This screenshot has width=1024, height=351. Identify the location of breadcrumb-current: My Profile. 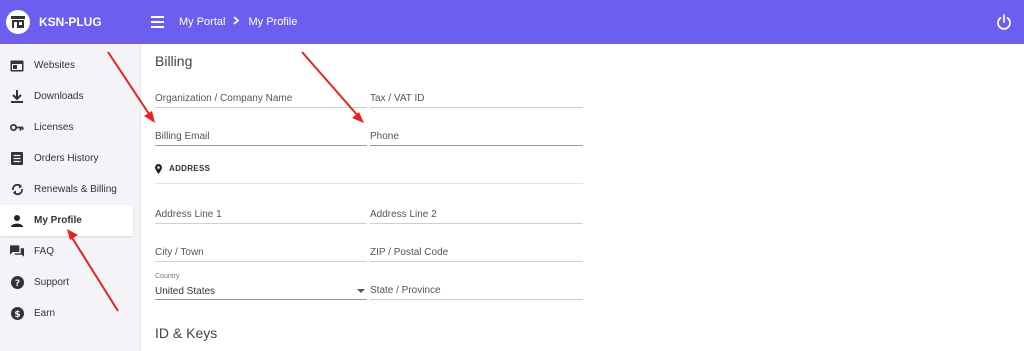
(273, 22).